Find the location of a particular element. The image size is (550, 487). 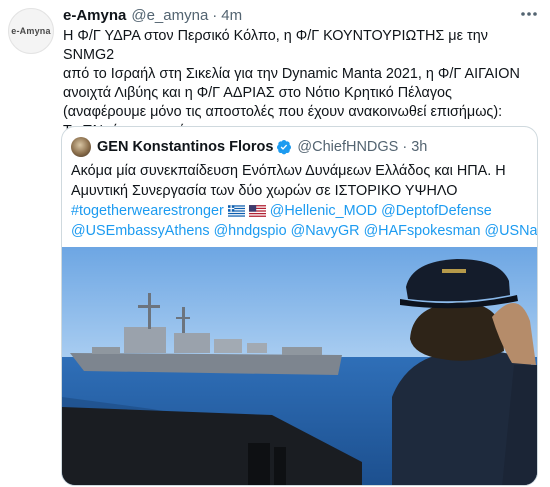

author-handle: @e_amyna is located at coordinates (169, 15).